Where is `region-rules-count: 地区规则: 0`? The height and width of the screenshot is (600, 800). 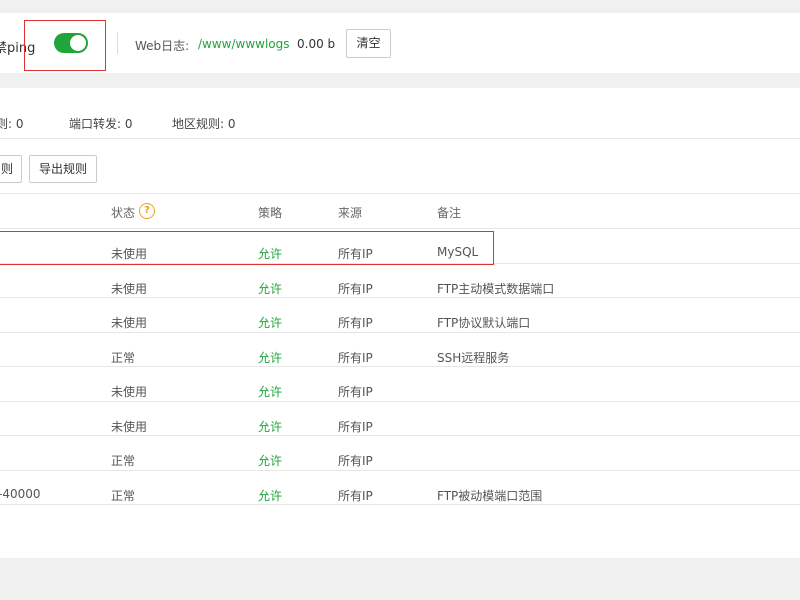
region-rules-count: 地区规则: 0 is located at coordinates (204, 123).